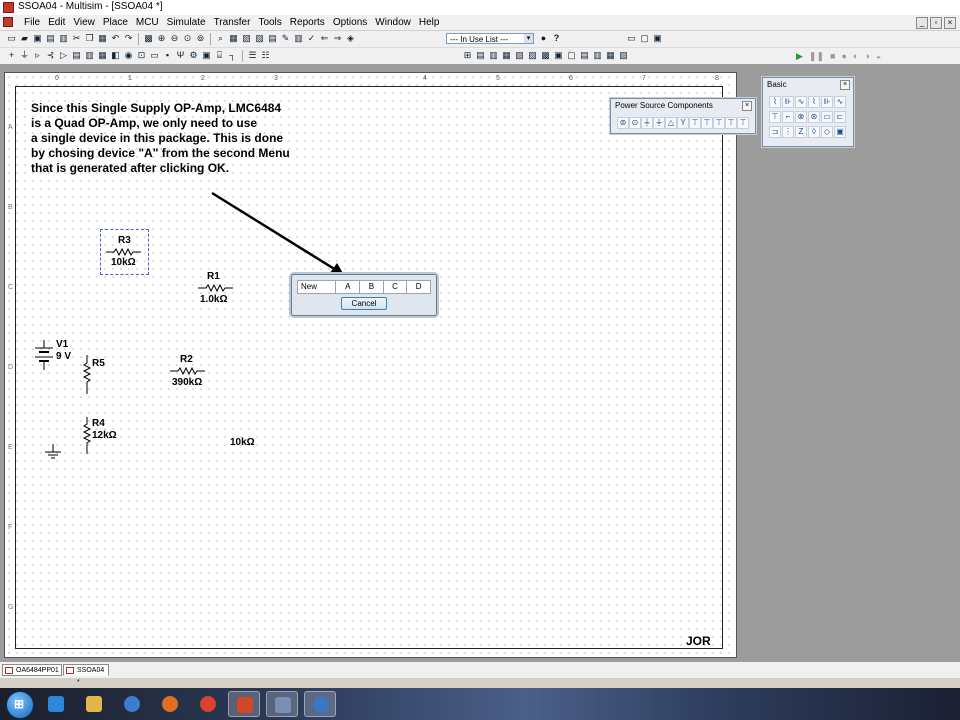  I want to click on multisim-taskbar-icon, so click(282, 704).